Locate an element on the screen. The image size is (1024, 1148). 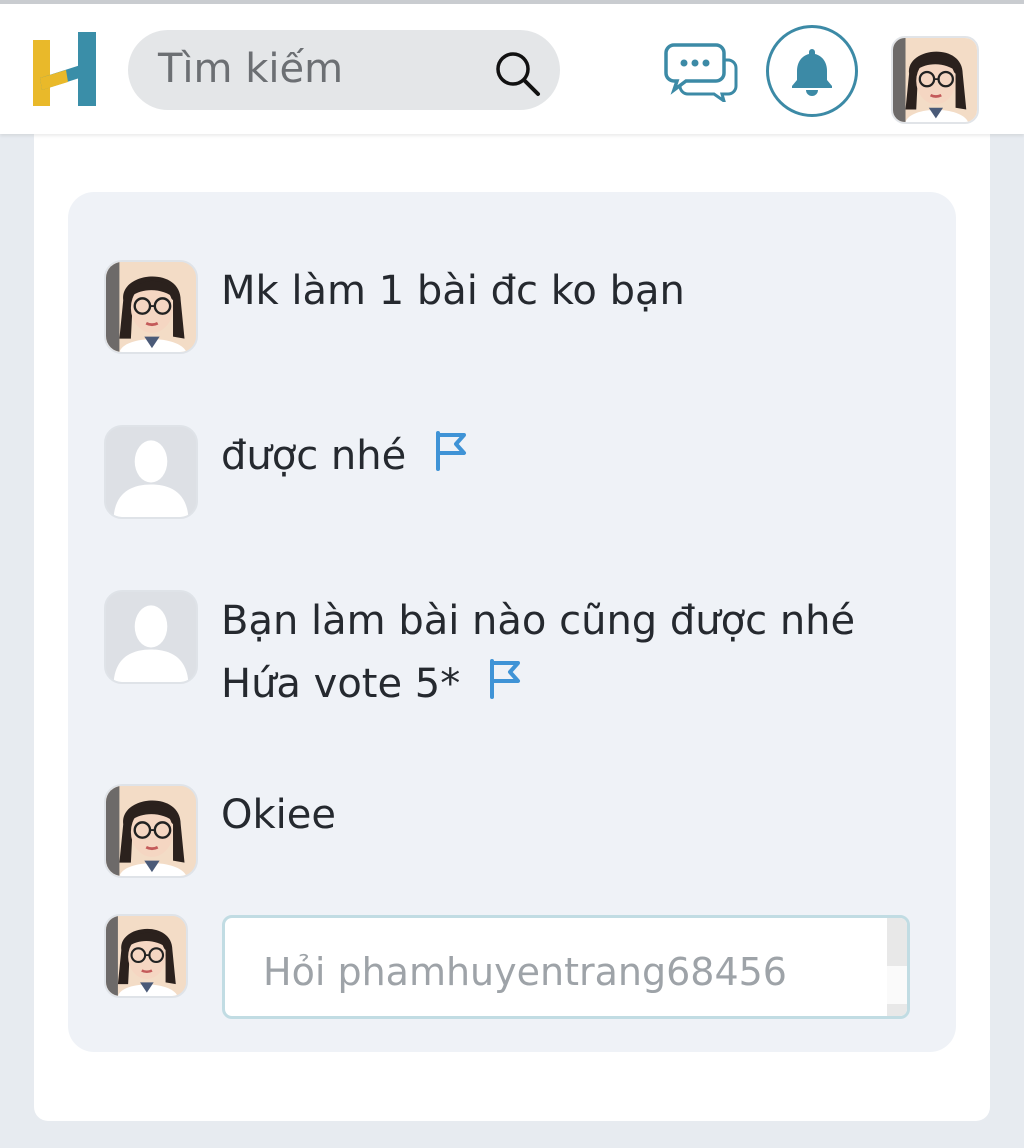
reply-textarea: Hỏi phamhuyentrang68456 is located at coordinates (566, 967).